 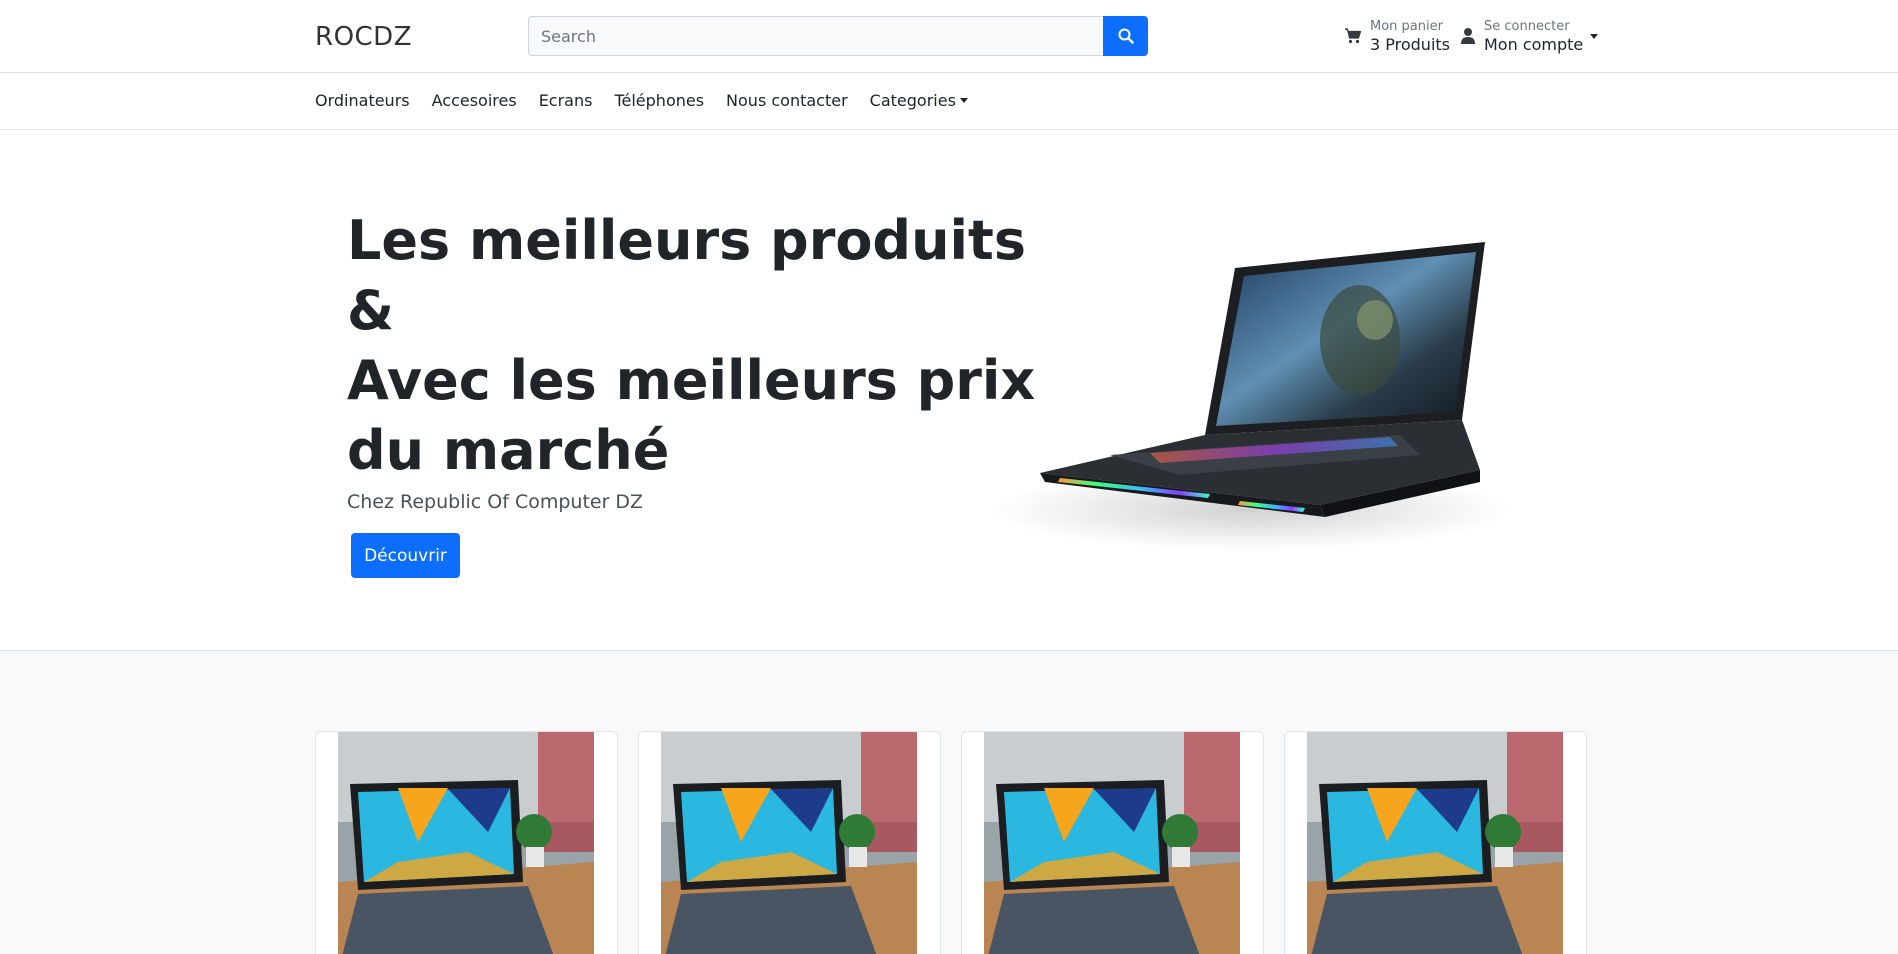 I want to click on hero-title-line: Les meilleurs produits, so click(x=686, y=240).